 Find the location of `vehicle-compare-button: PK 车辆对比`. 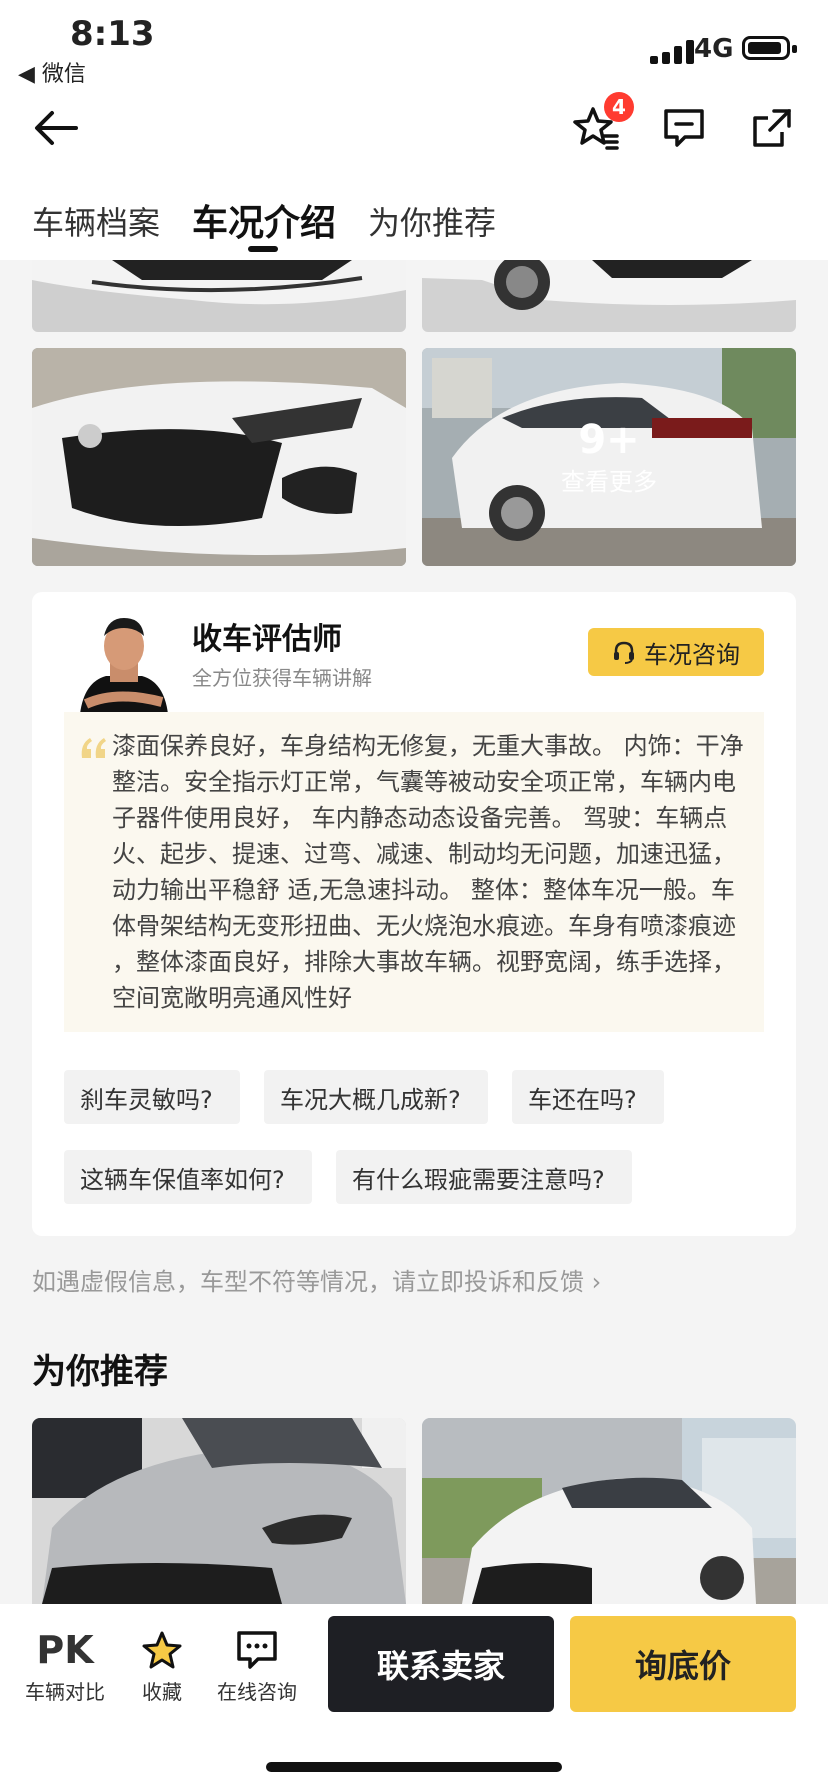

vehicle-compare-button: PK 车辆对比 is located at coordinates (65, 1667).